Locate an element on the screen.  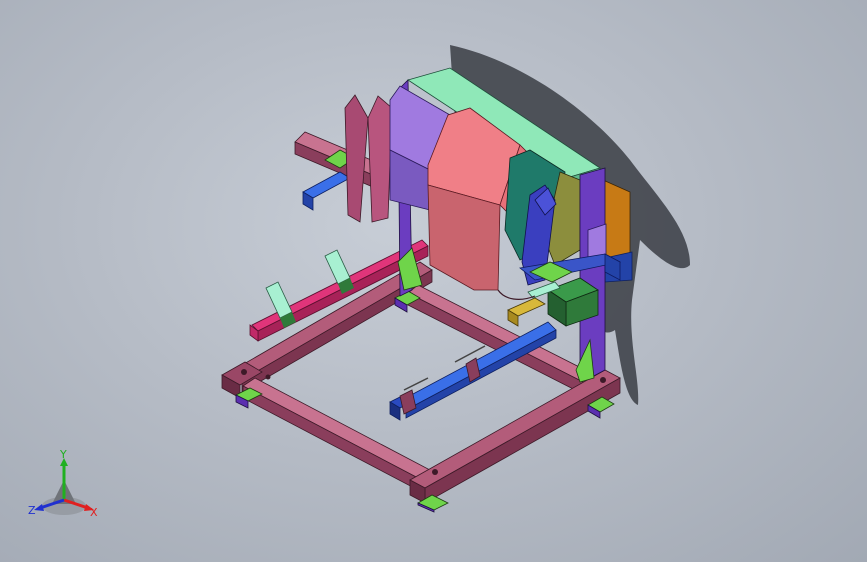
right-upright is located at coordinates (592, 273).